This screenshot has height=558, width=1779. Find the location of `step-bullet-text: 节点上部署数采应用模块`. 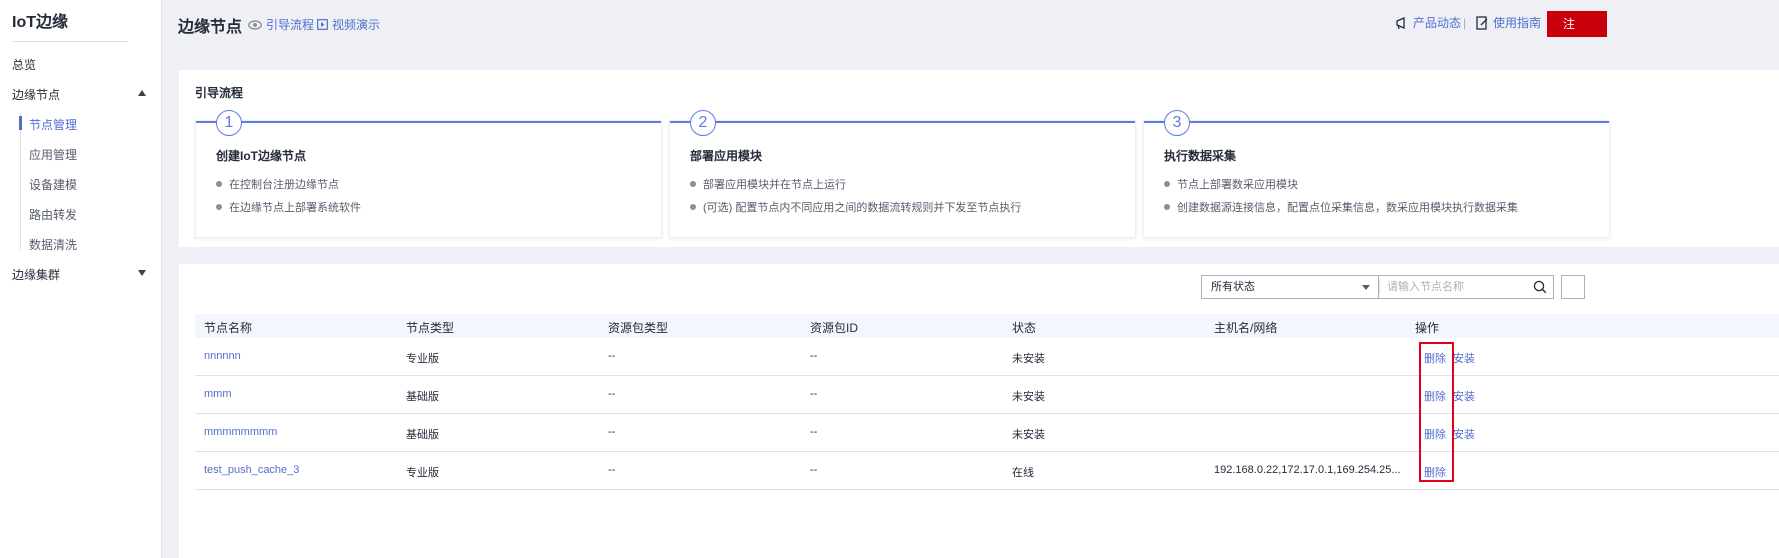

step-bullet-text: 节点上部署数采应用模块 is located at coordinates (1237, 185).